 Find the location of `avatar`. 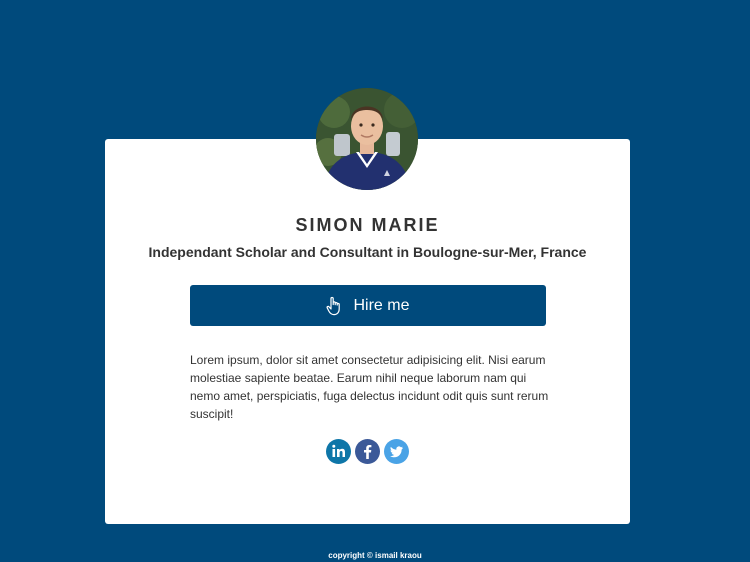

avatar is located at coordinates (367, 139).